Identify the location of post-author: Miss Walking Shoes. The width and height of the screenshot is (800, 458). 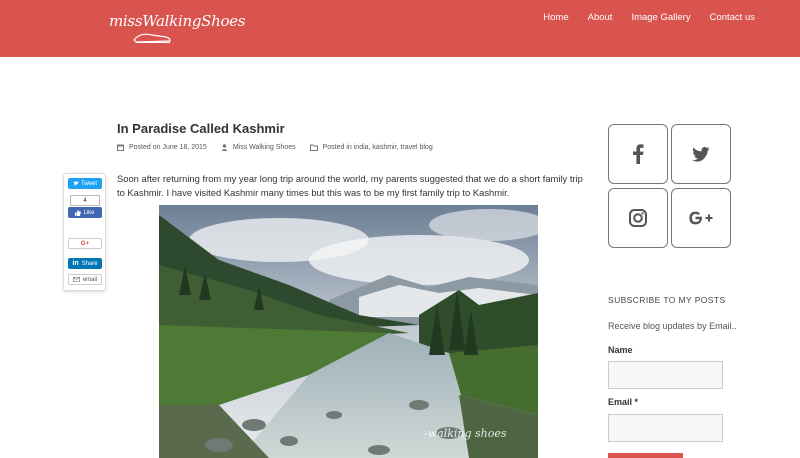
(258, 147).